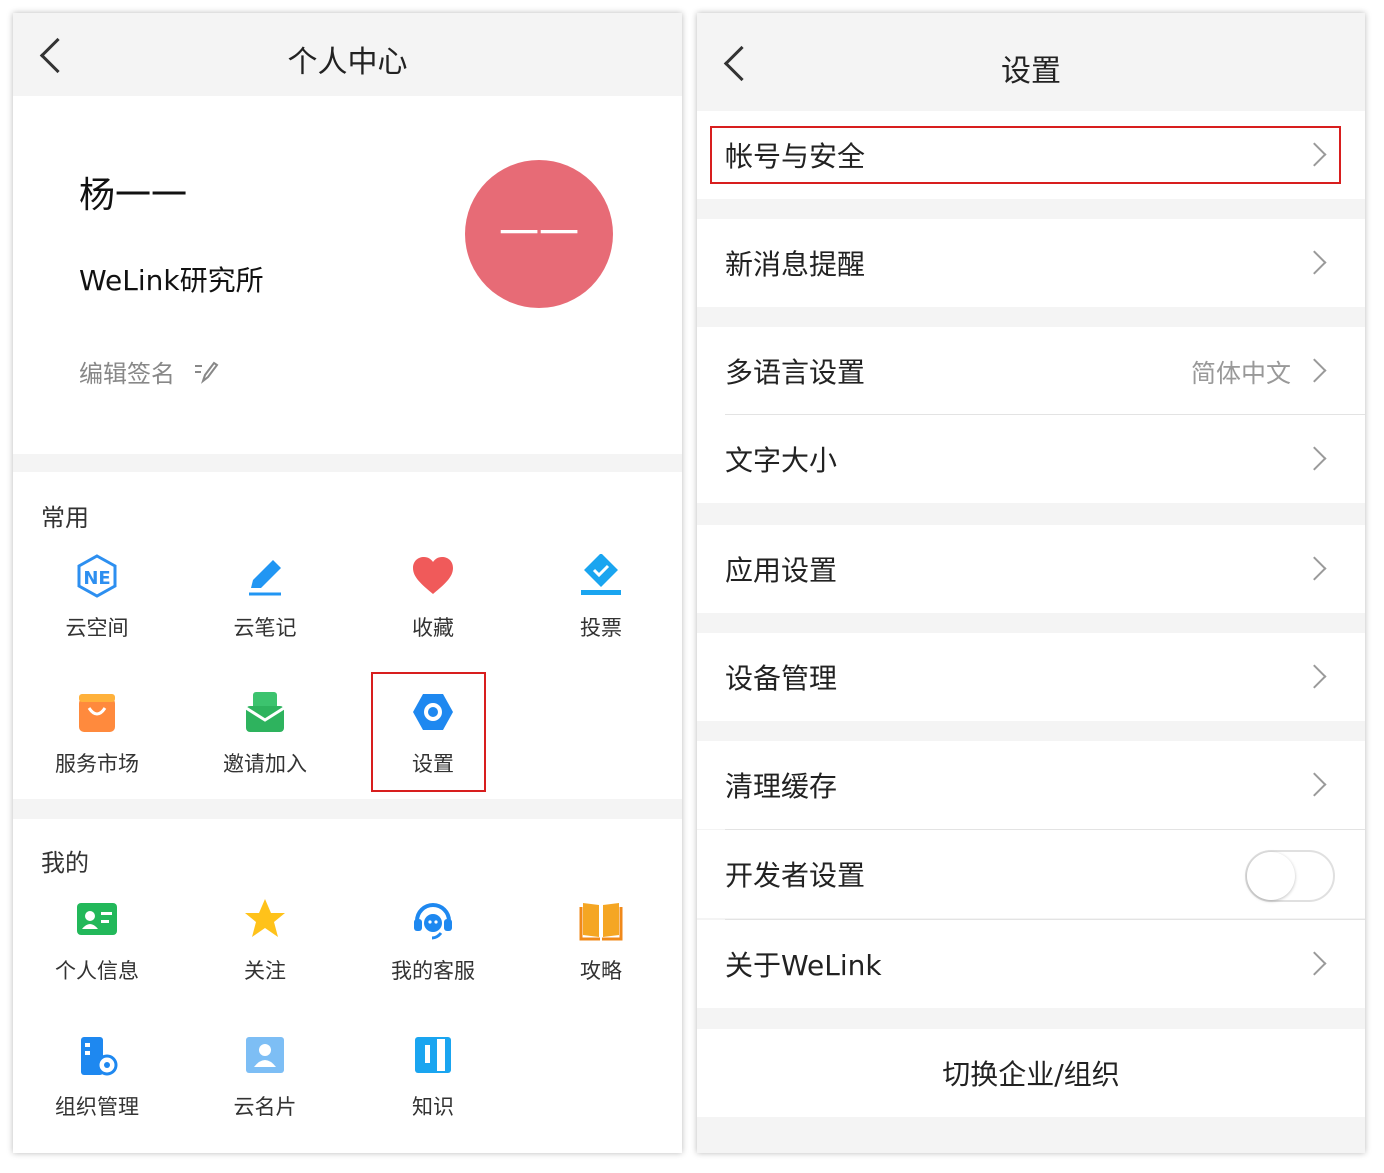 This screenshot has width=1384, height=1173. I want to click on grid-item-cloud-notes: 云笔记, so click(265, 598).